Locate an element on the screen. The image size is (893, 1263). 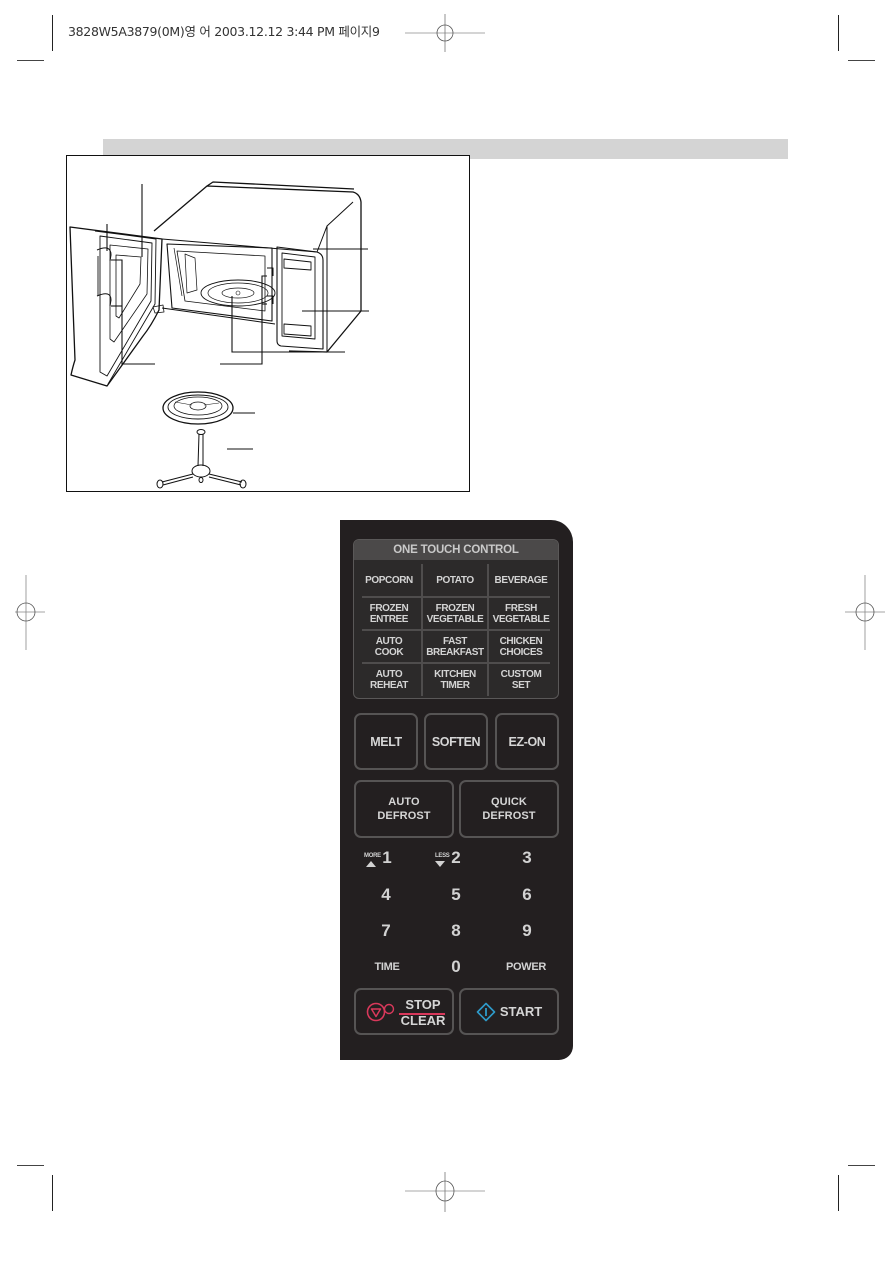
one-touch-button: CUSTOM SET is located at coordinates (521, 679).